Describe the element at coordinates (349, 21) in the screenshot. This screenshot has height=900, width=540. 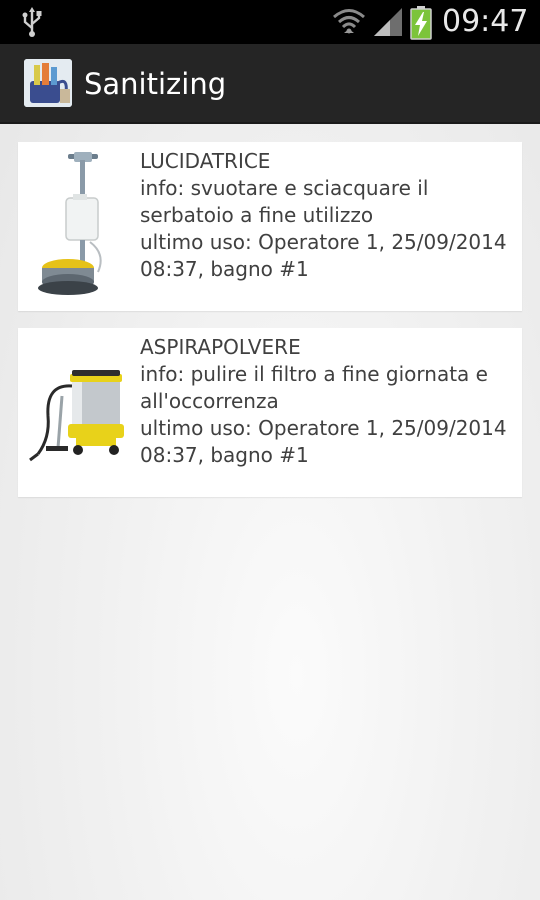
I see `wifi-icon` at that location.